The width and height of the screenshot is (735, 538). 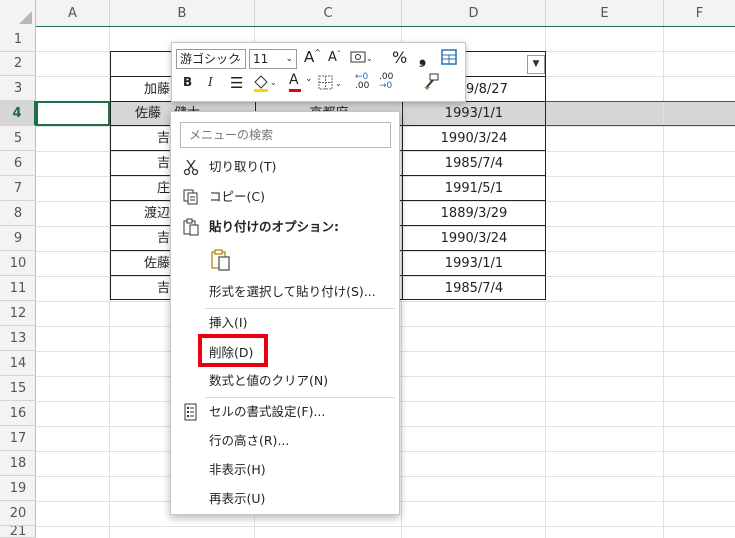 I want to click on menu-item-hide-label: 非表示(H), so click(x=237, y=469).